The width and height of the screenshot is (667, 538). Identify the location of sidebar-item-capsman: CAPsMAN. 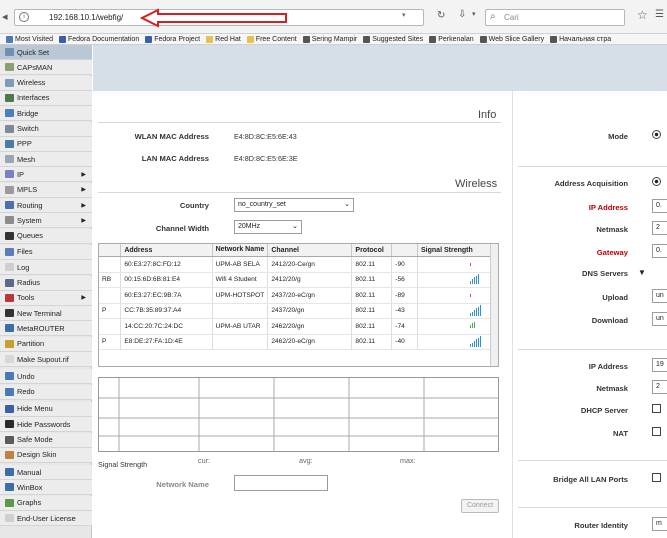
(46, 68).